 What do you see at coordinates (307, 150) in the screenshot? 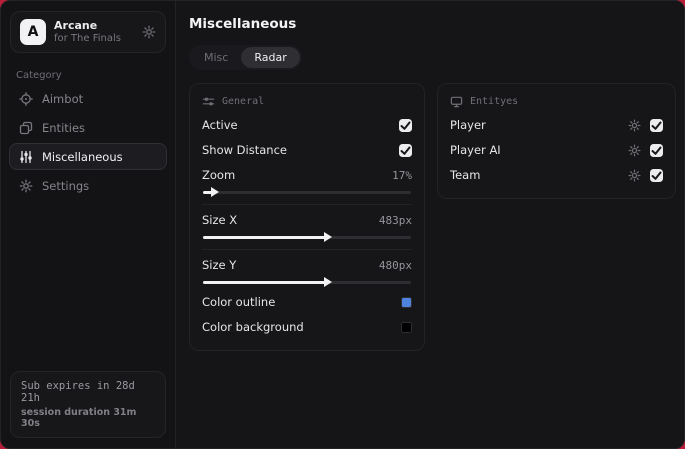
I see `toggle-row-show-distance: Show Distance` at bounding box center [307, 150].